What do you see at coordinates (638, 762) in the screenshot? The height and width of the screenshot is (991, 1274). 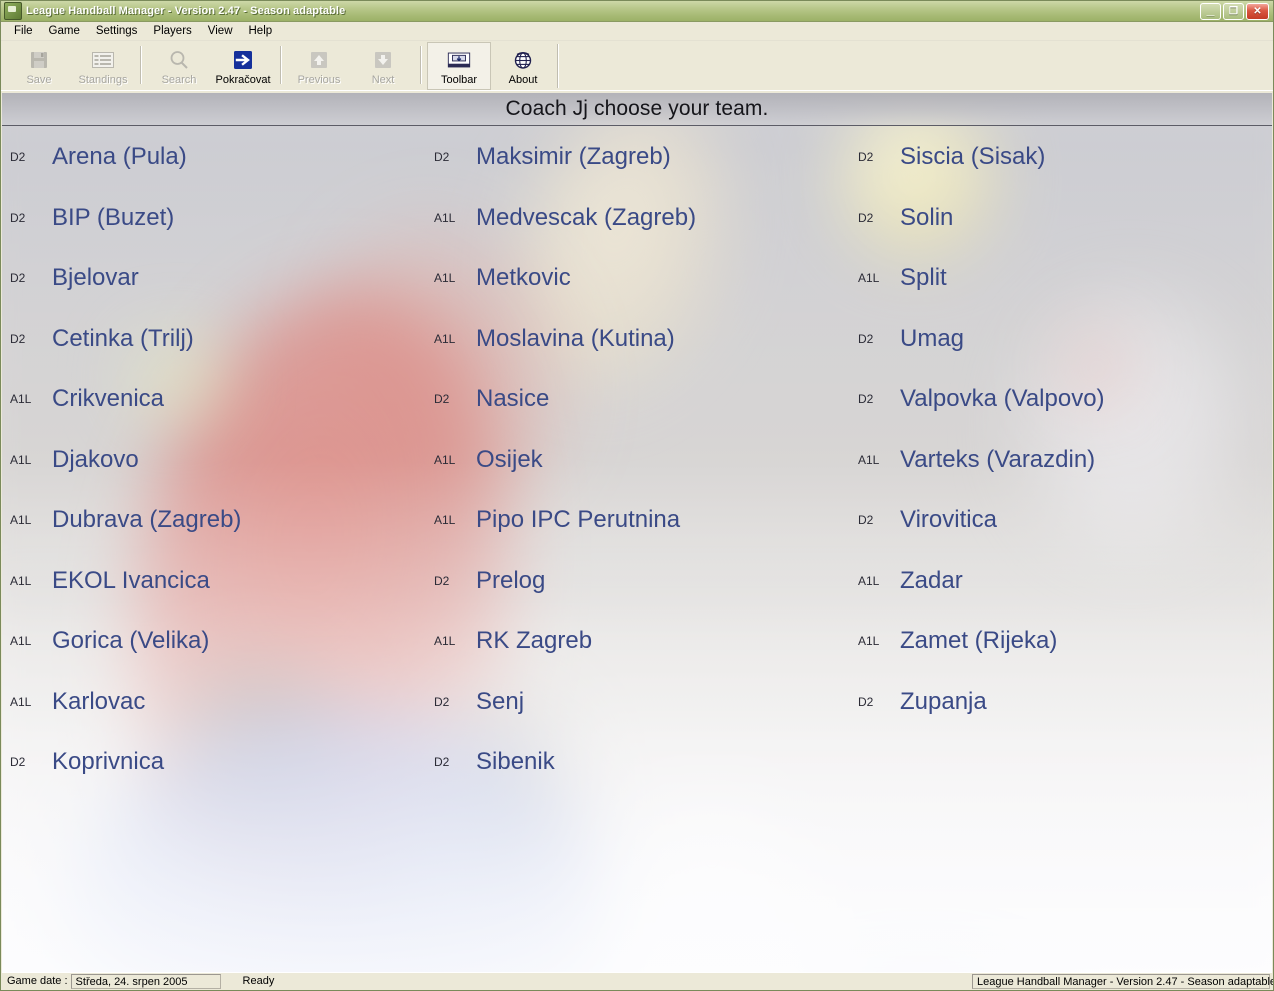 I see `team-row: D2 Sibenik` at bounding box center [638, 762].